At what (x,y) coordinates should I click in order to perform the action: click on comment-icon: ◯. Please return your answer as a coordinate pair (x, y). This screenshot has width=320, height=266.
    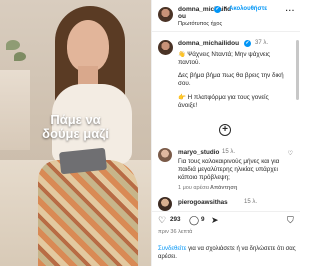
    Looking at the image, I should click on (194, 220).